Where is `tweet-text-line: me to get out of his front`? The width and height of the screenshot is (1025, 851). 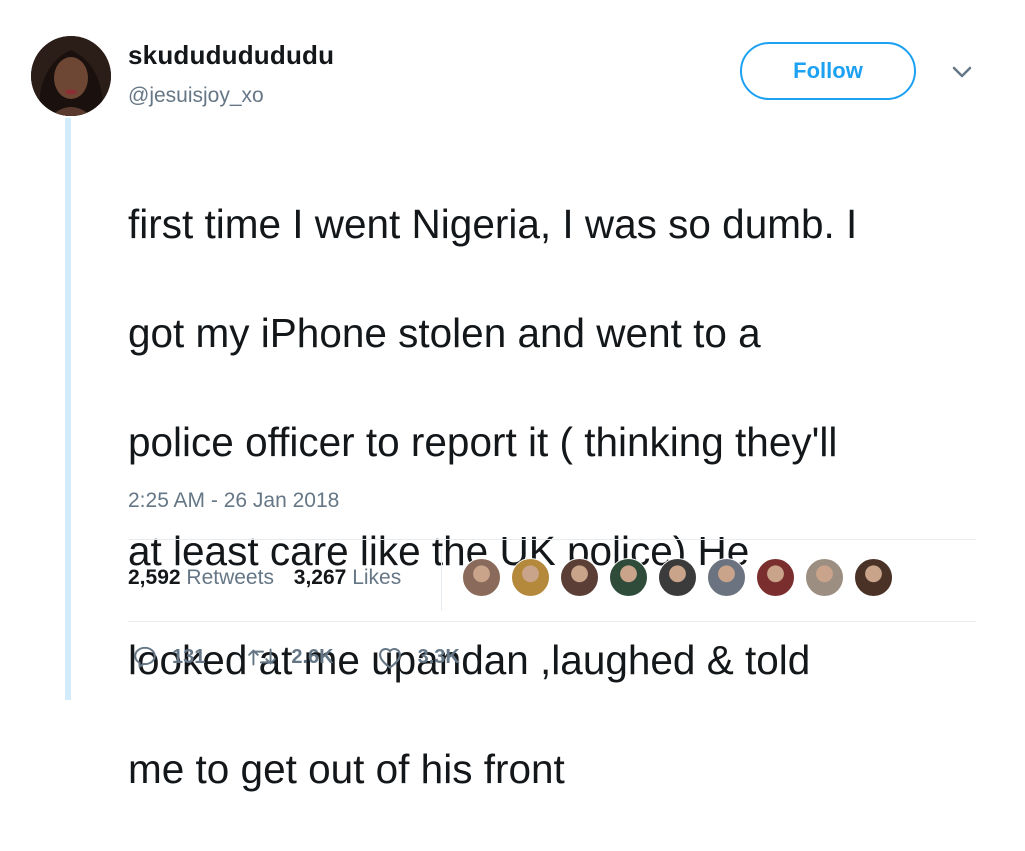
tweet-text-line: me to get out of his front is located at coordinates (346, 768).